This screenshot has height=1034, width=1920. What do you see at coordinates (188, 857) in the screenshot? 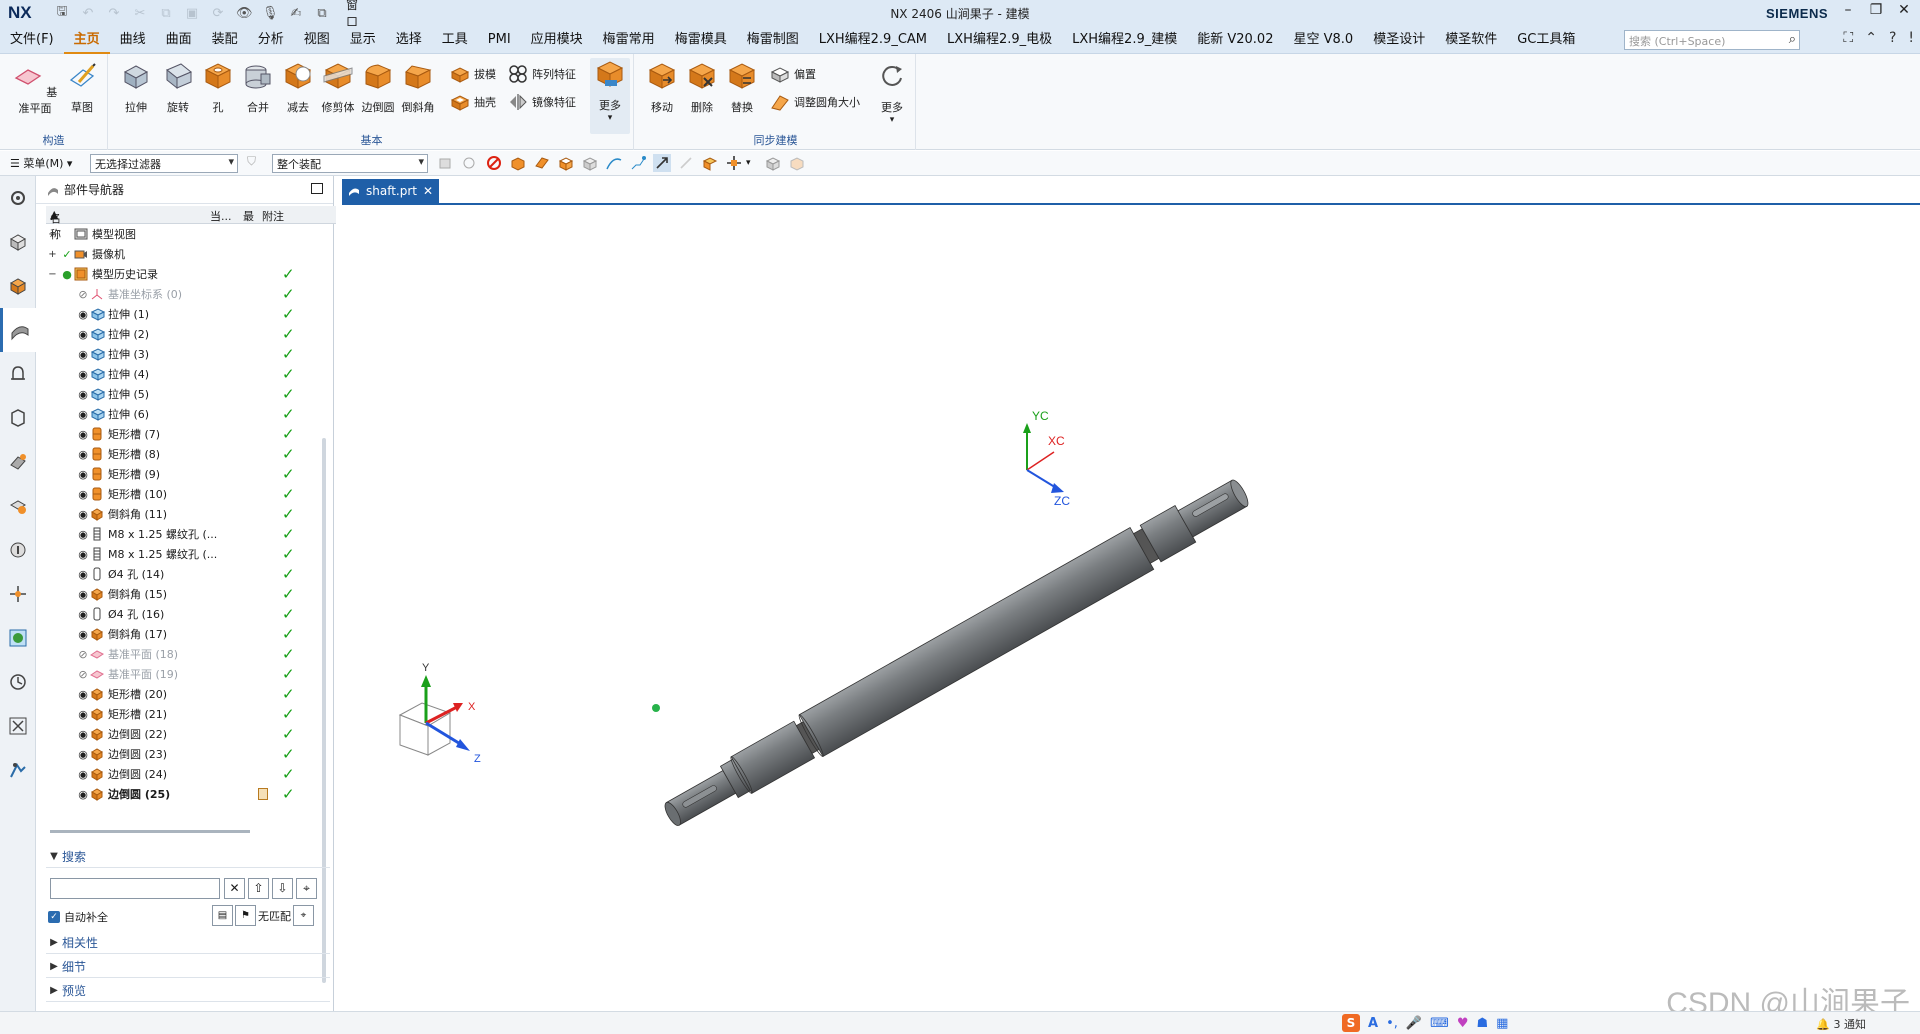
I see `search-section-header: ▼ 搜索` at bounding box center [188, 857].